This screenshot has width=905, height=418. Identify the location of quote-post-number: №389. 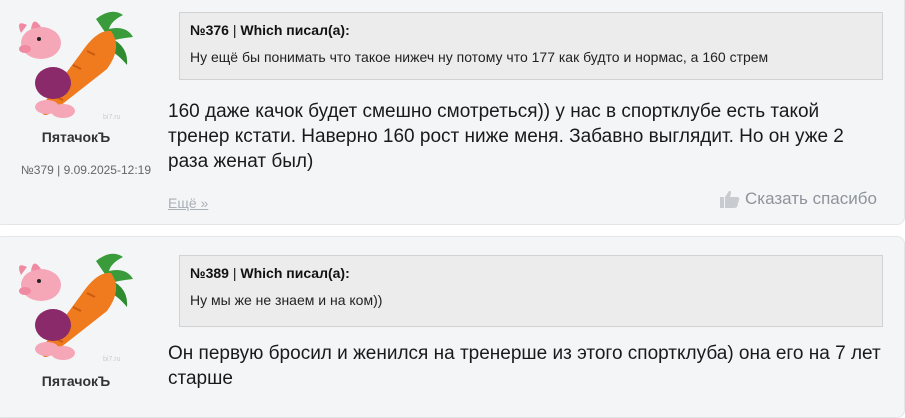
(209, 273).